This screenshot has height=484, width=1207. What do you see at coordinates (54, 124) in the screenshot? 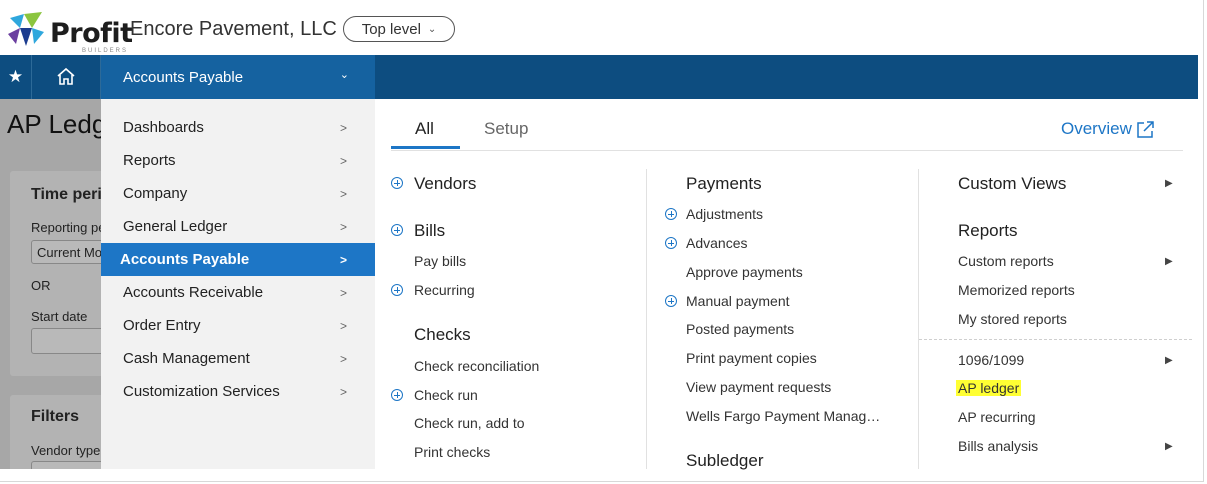
I see `page-title: AP Ledger` at bounding box center [54, 124].